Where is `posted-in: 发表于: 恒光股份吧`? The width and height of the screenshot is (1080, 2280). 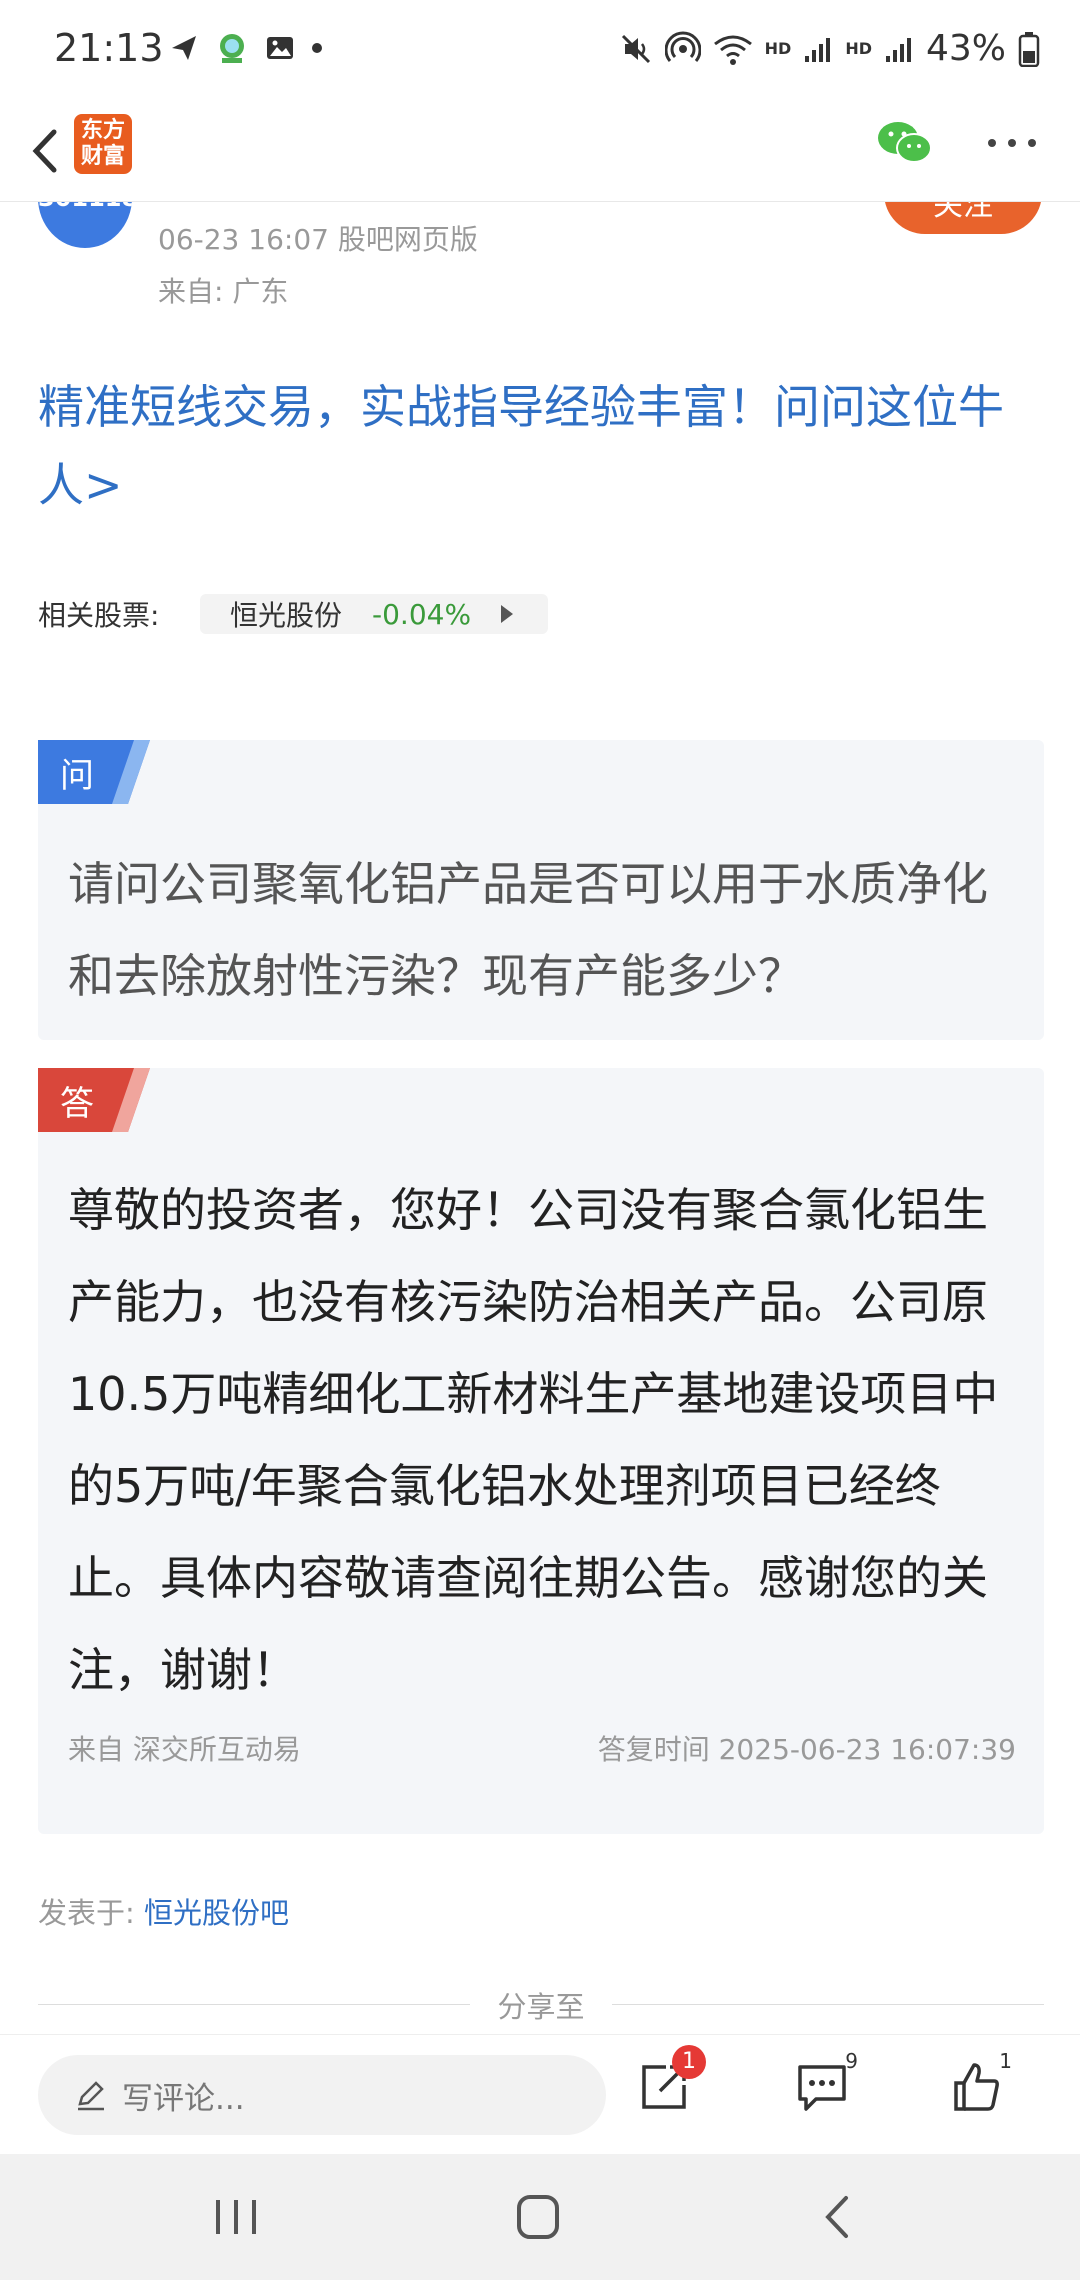 posted-in: 发表于: 恒光股份吧 is located at coordinates (163, 1911).